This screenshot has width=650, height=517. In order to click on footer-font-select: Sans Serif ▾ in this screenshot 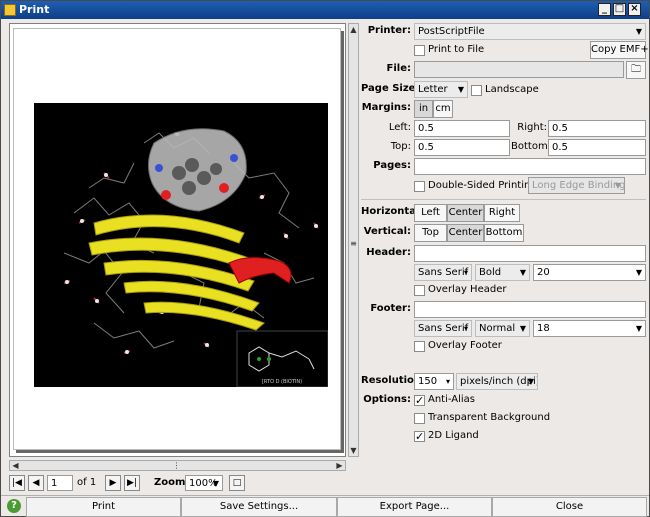, I will do `click(443, 328)`.